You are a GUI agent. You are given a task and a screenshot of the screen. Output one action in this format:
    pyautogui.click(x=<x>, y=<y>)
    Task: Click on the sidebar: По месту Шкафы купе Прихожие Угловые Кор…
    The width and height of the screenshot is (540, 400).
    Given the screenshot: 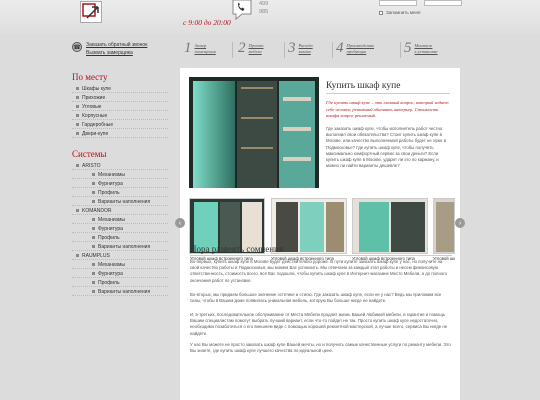 What is the action you would take?
    pyautogui.click(x=120, y=184)
    